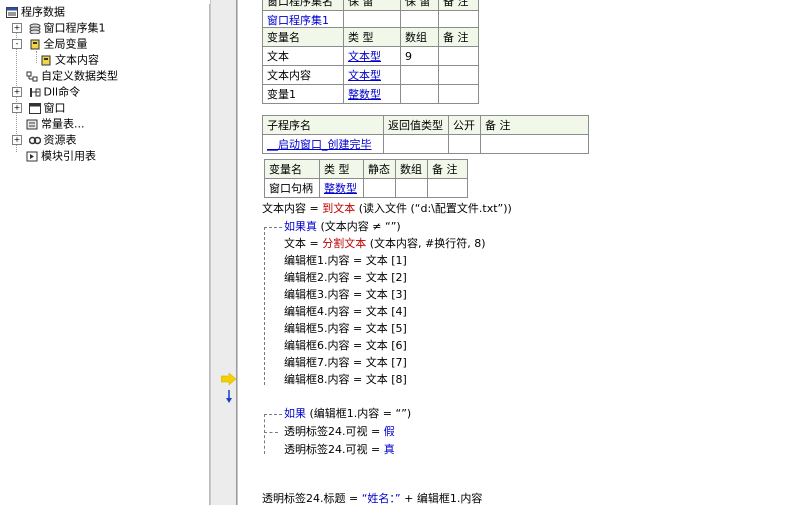  What do you see at coordinates (323, 125) in the screenshot?
I see `table-header: 子程序名` at bounding box center [323, 125].